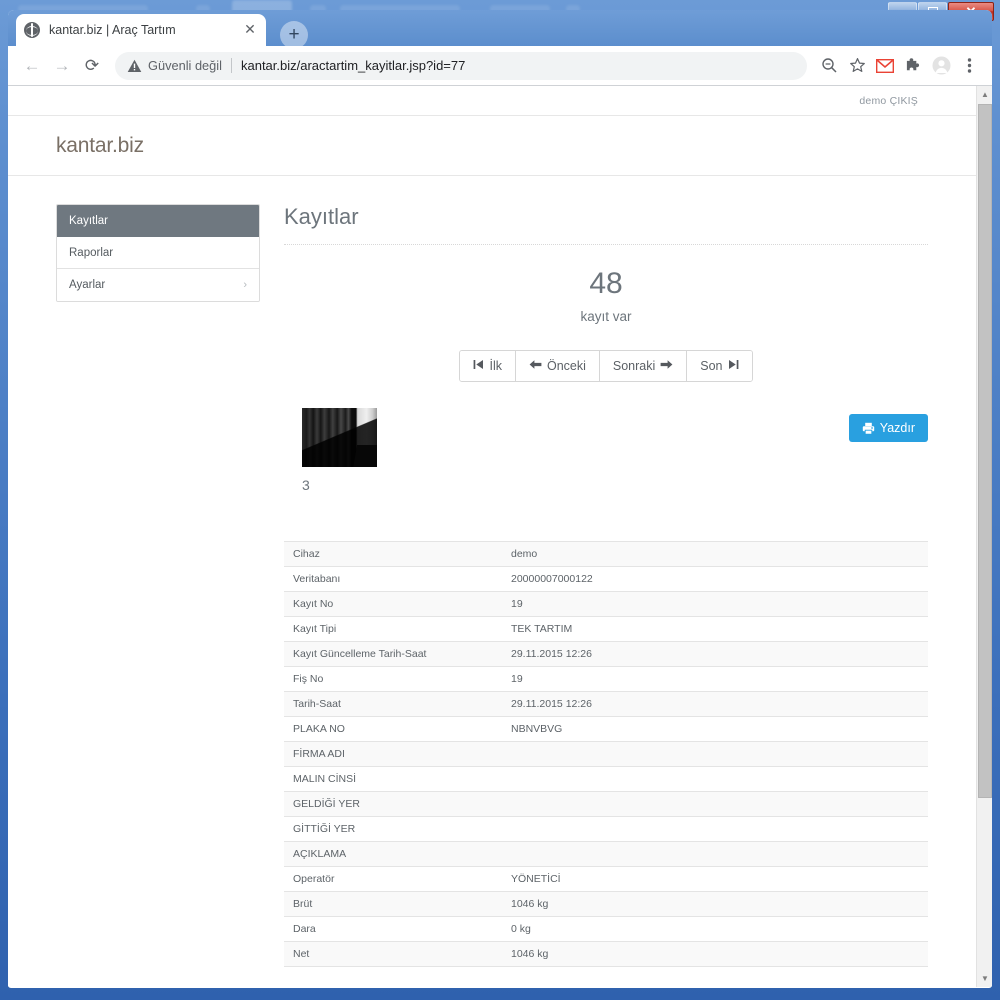  Describe the element at coordinates (62, 66) in the screenshot. I see `forward-icon: →` at that location.